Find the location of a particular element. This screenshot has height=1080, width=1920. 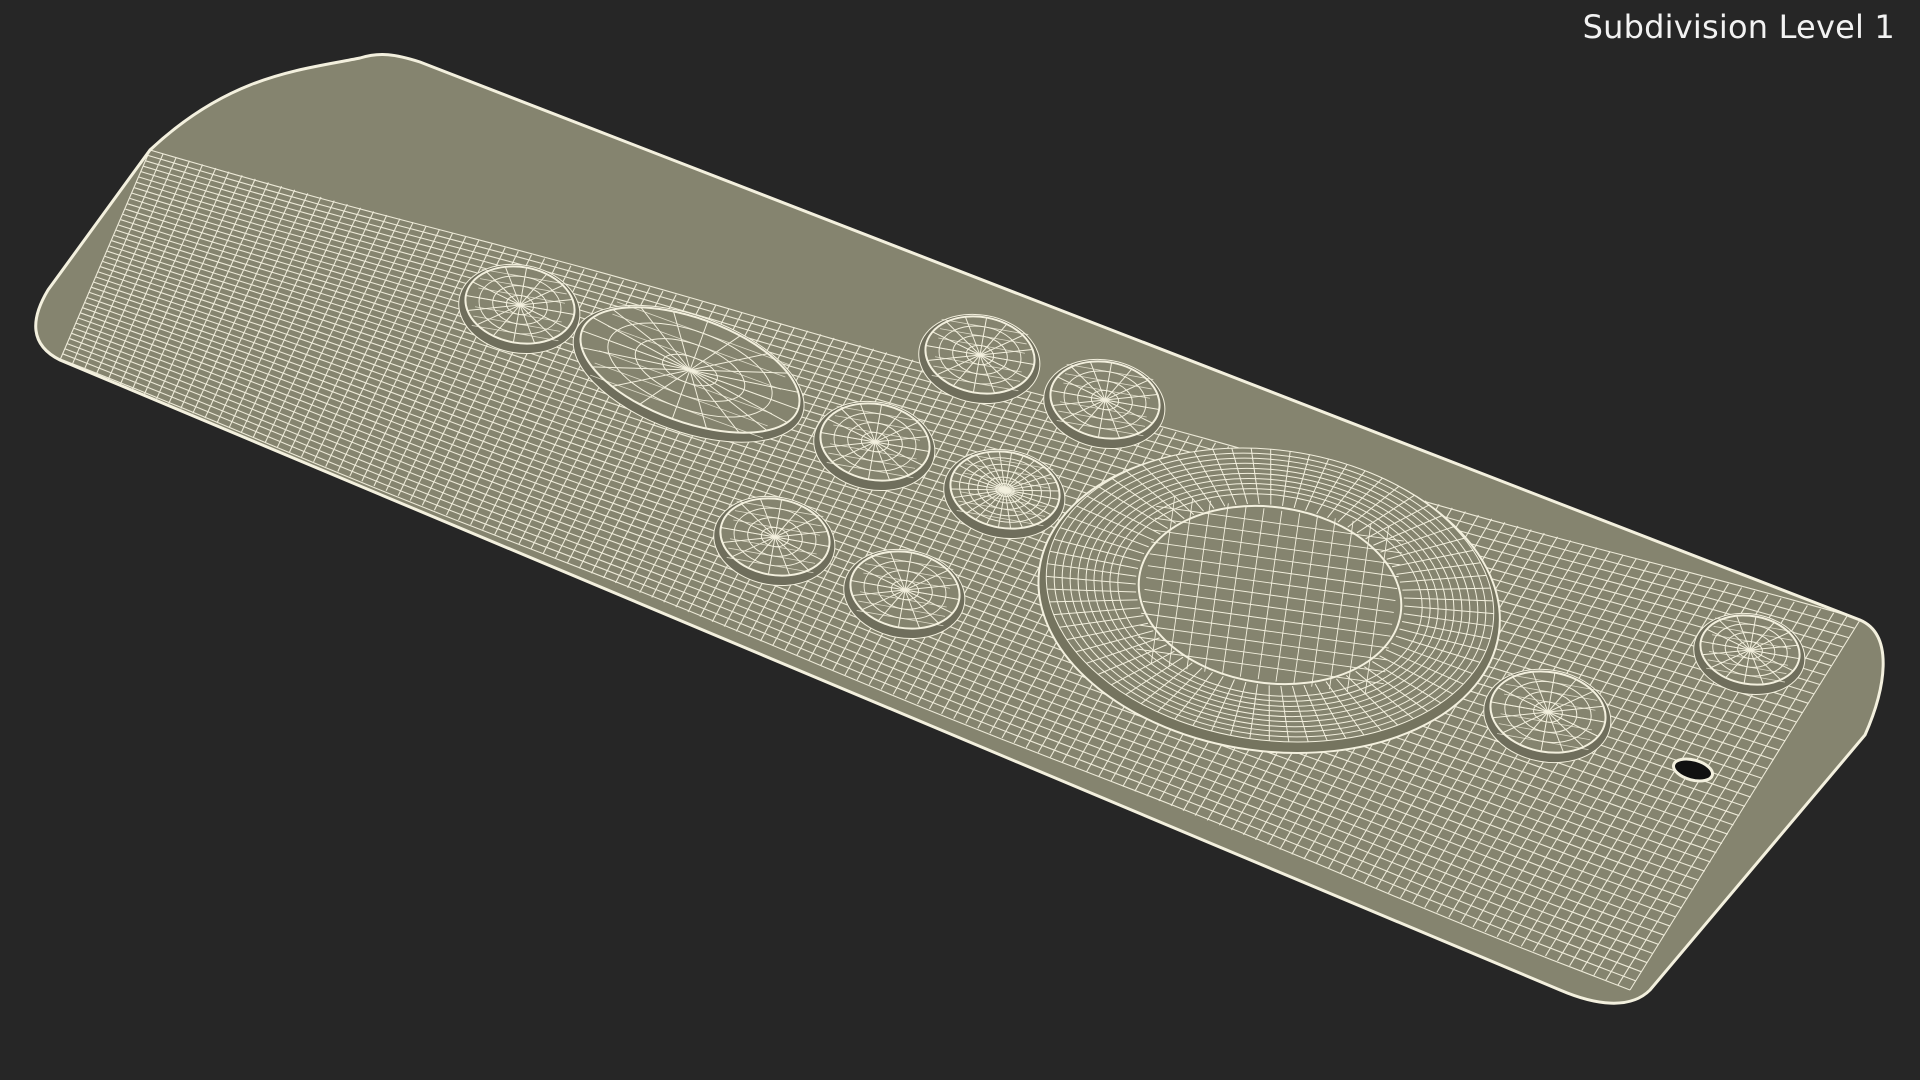

subdivision-level-label: Subdivision Level 1 is located at coordinates (1738, 27).